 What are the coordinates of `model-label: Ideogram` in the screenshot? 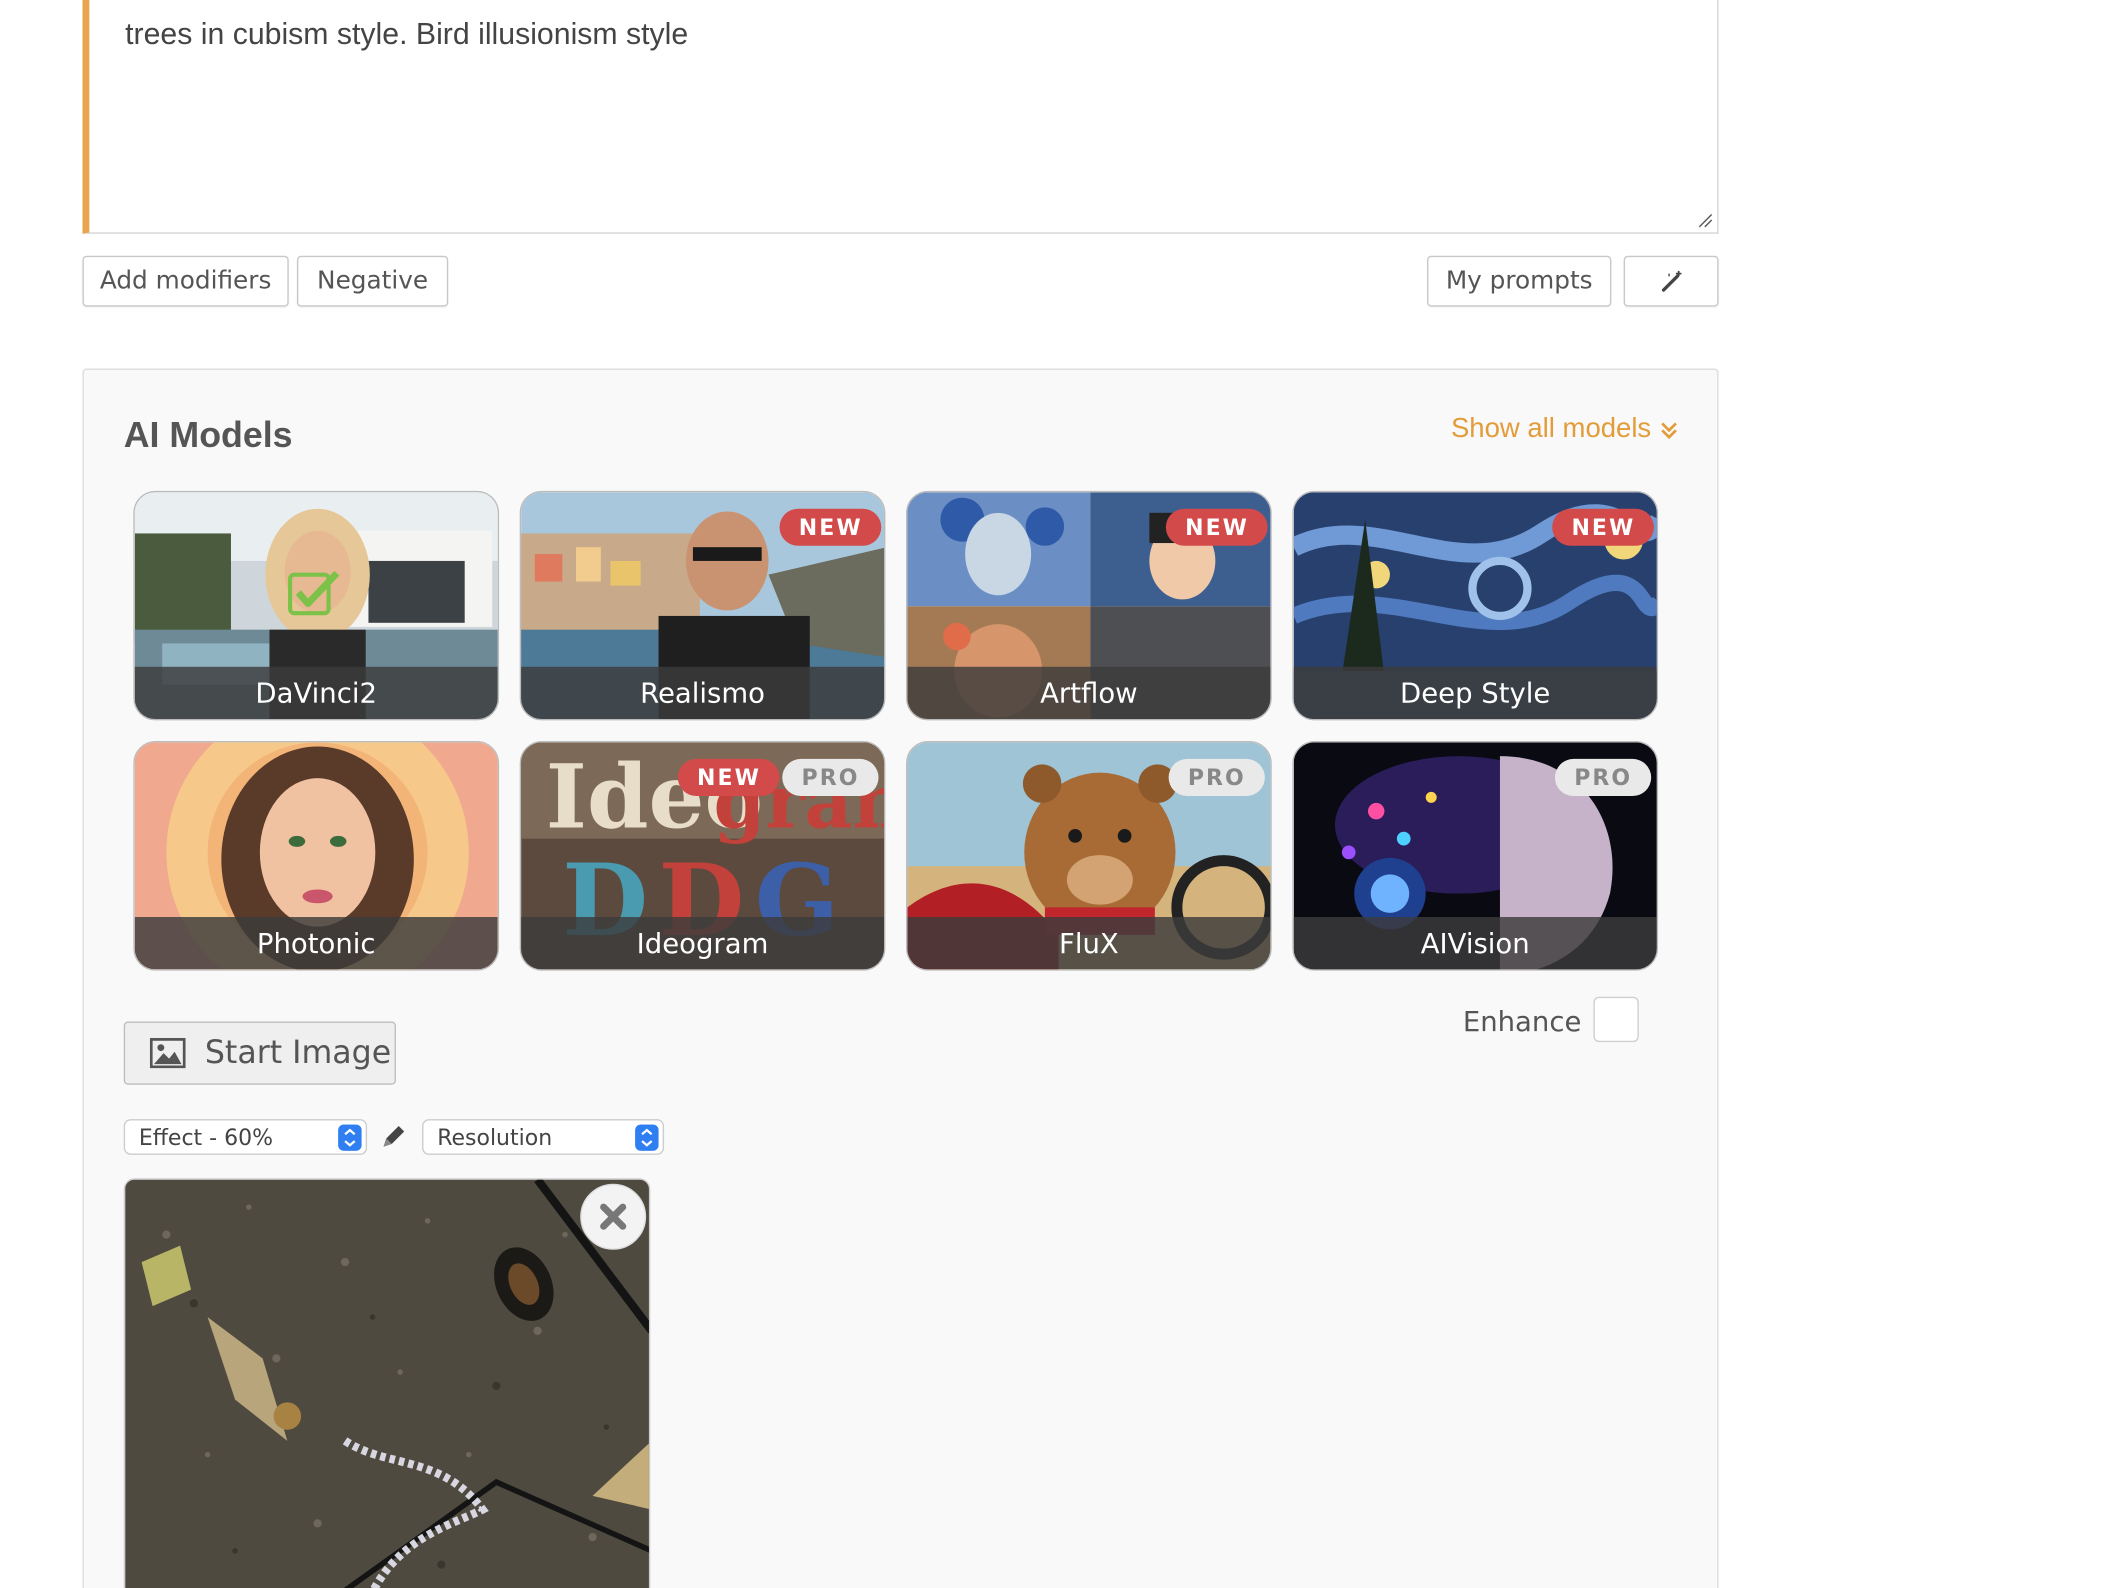 It's located at (703, 943).